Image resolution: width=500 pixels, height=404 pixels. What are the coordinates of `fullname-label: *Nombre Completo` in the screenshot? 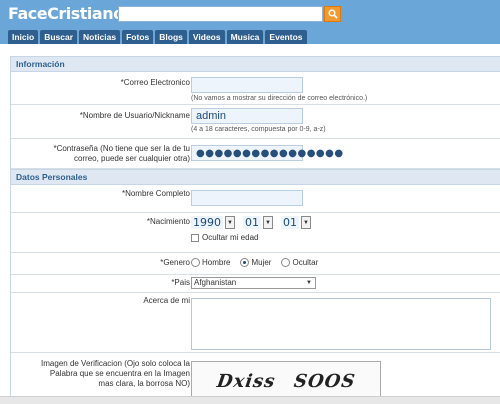 It's located at (155, 193).